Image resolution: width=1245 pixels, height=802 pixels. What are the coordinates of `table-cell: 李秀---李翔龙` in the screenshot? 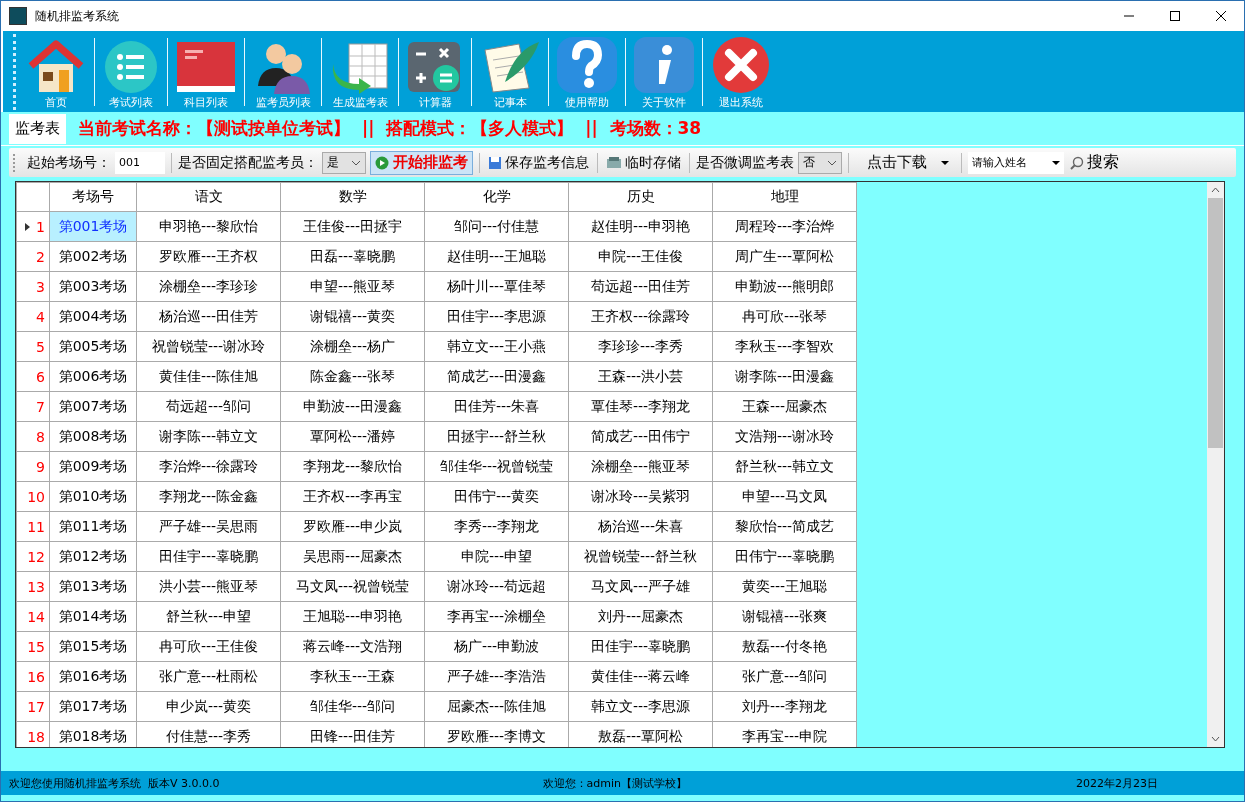 It's located at (496, 526).